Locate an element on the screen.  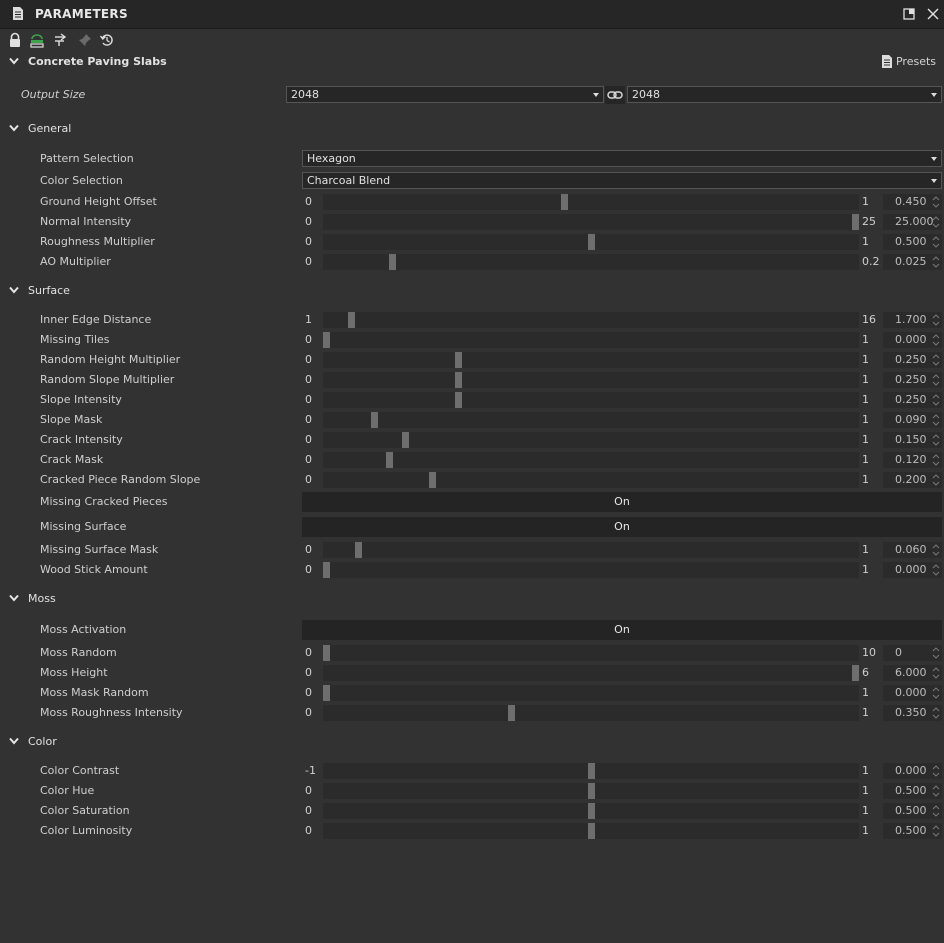
output-height-select: 2048 is located at coordinates (784, 94).